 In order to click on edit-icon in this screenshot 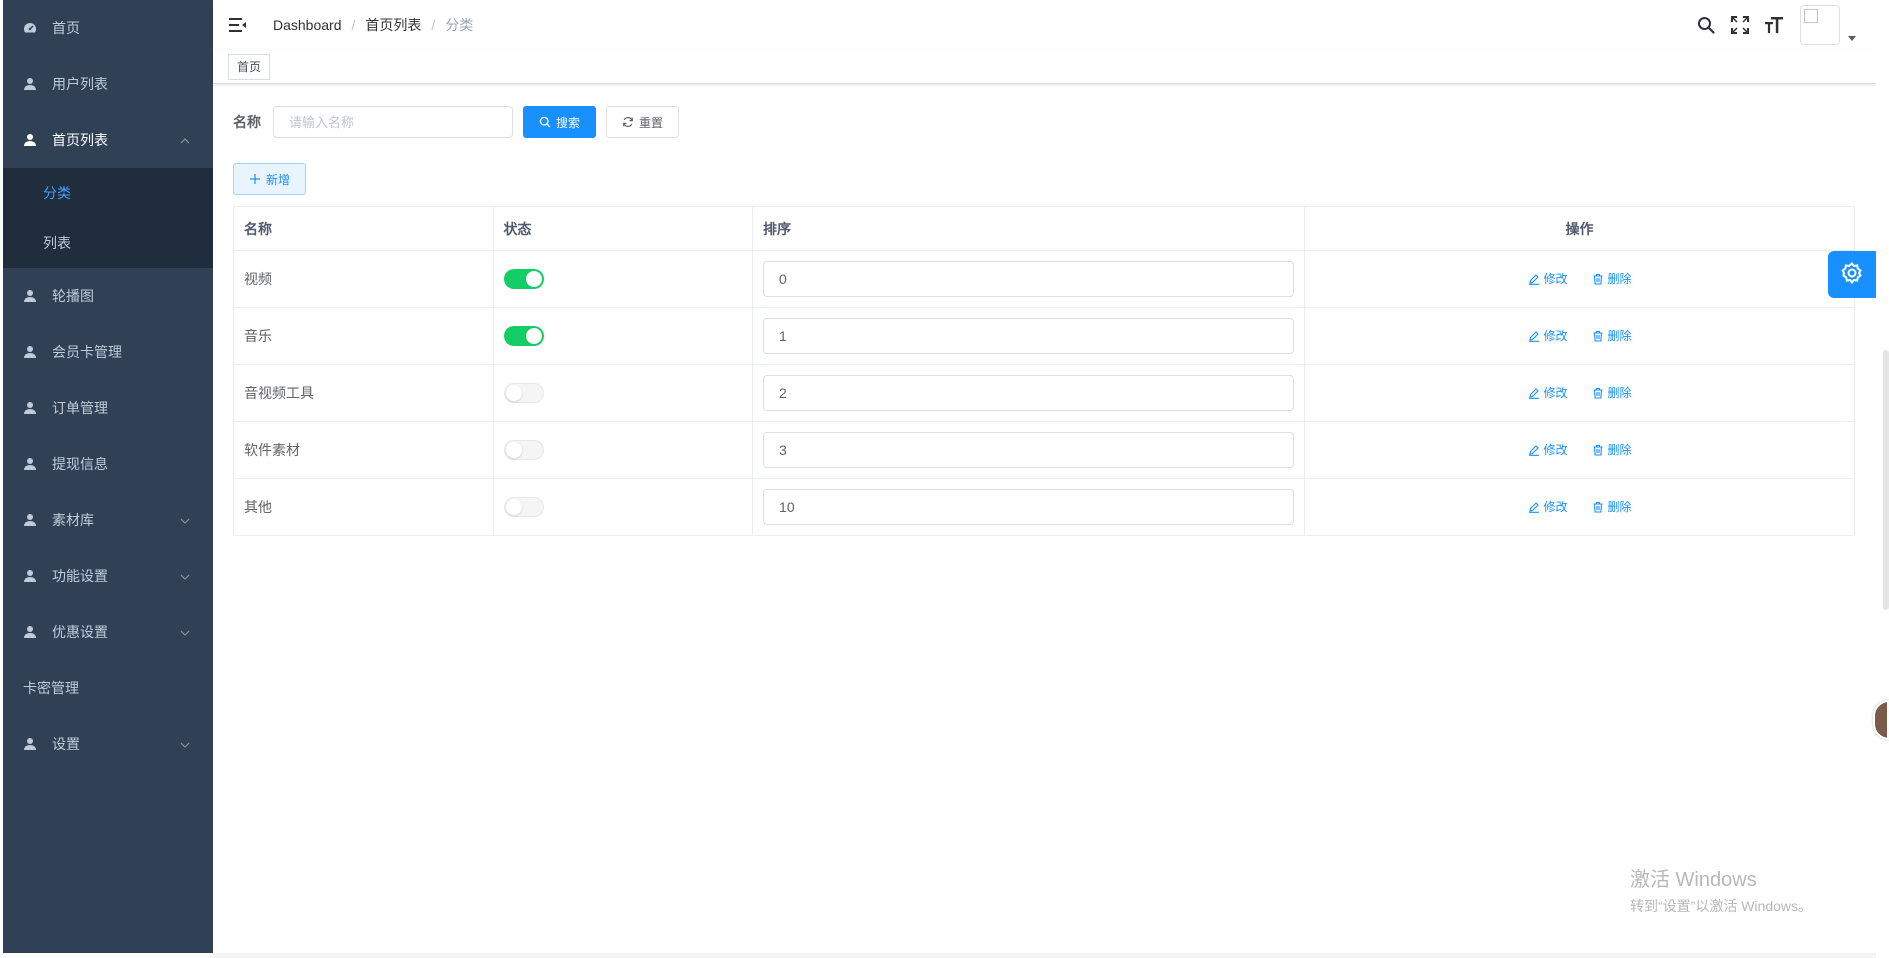, I will do `click(1534, 450)`.